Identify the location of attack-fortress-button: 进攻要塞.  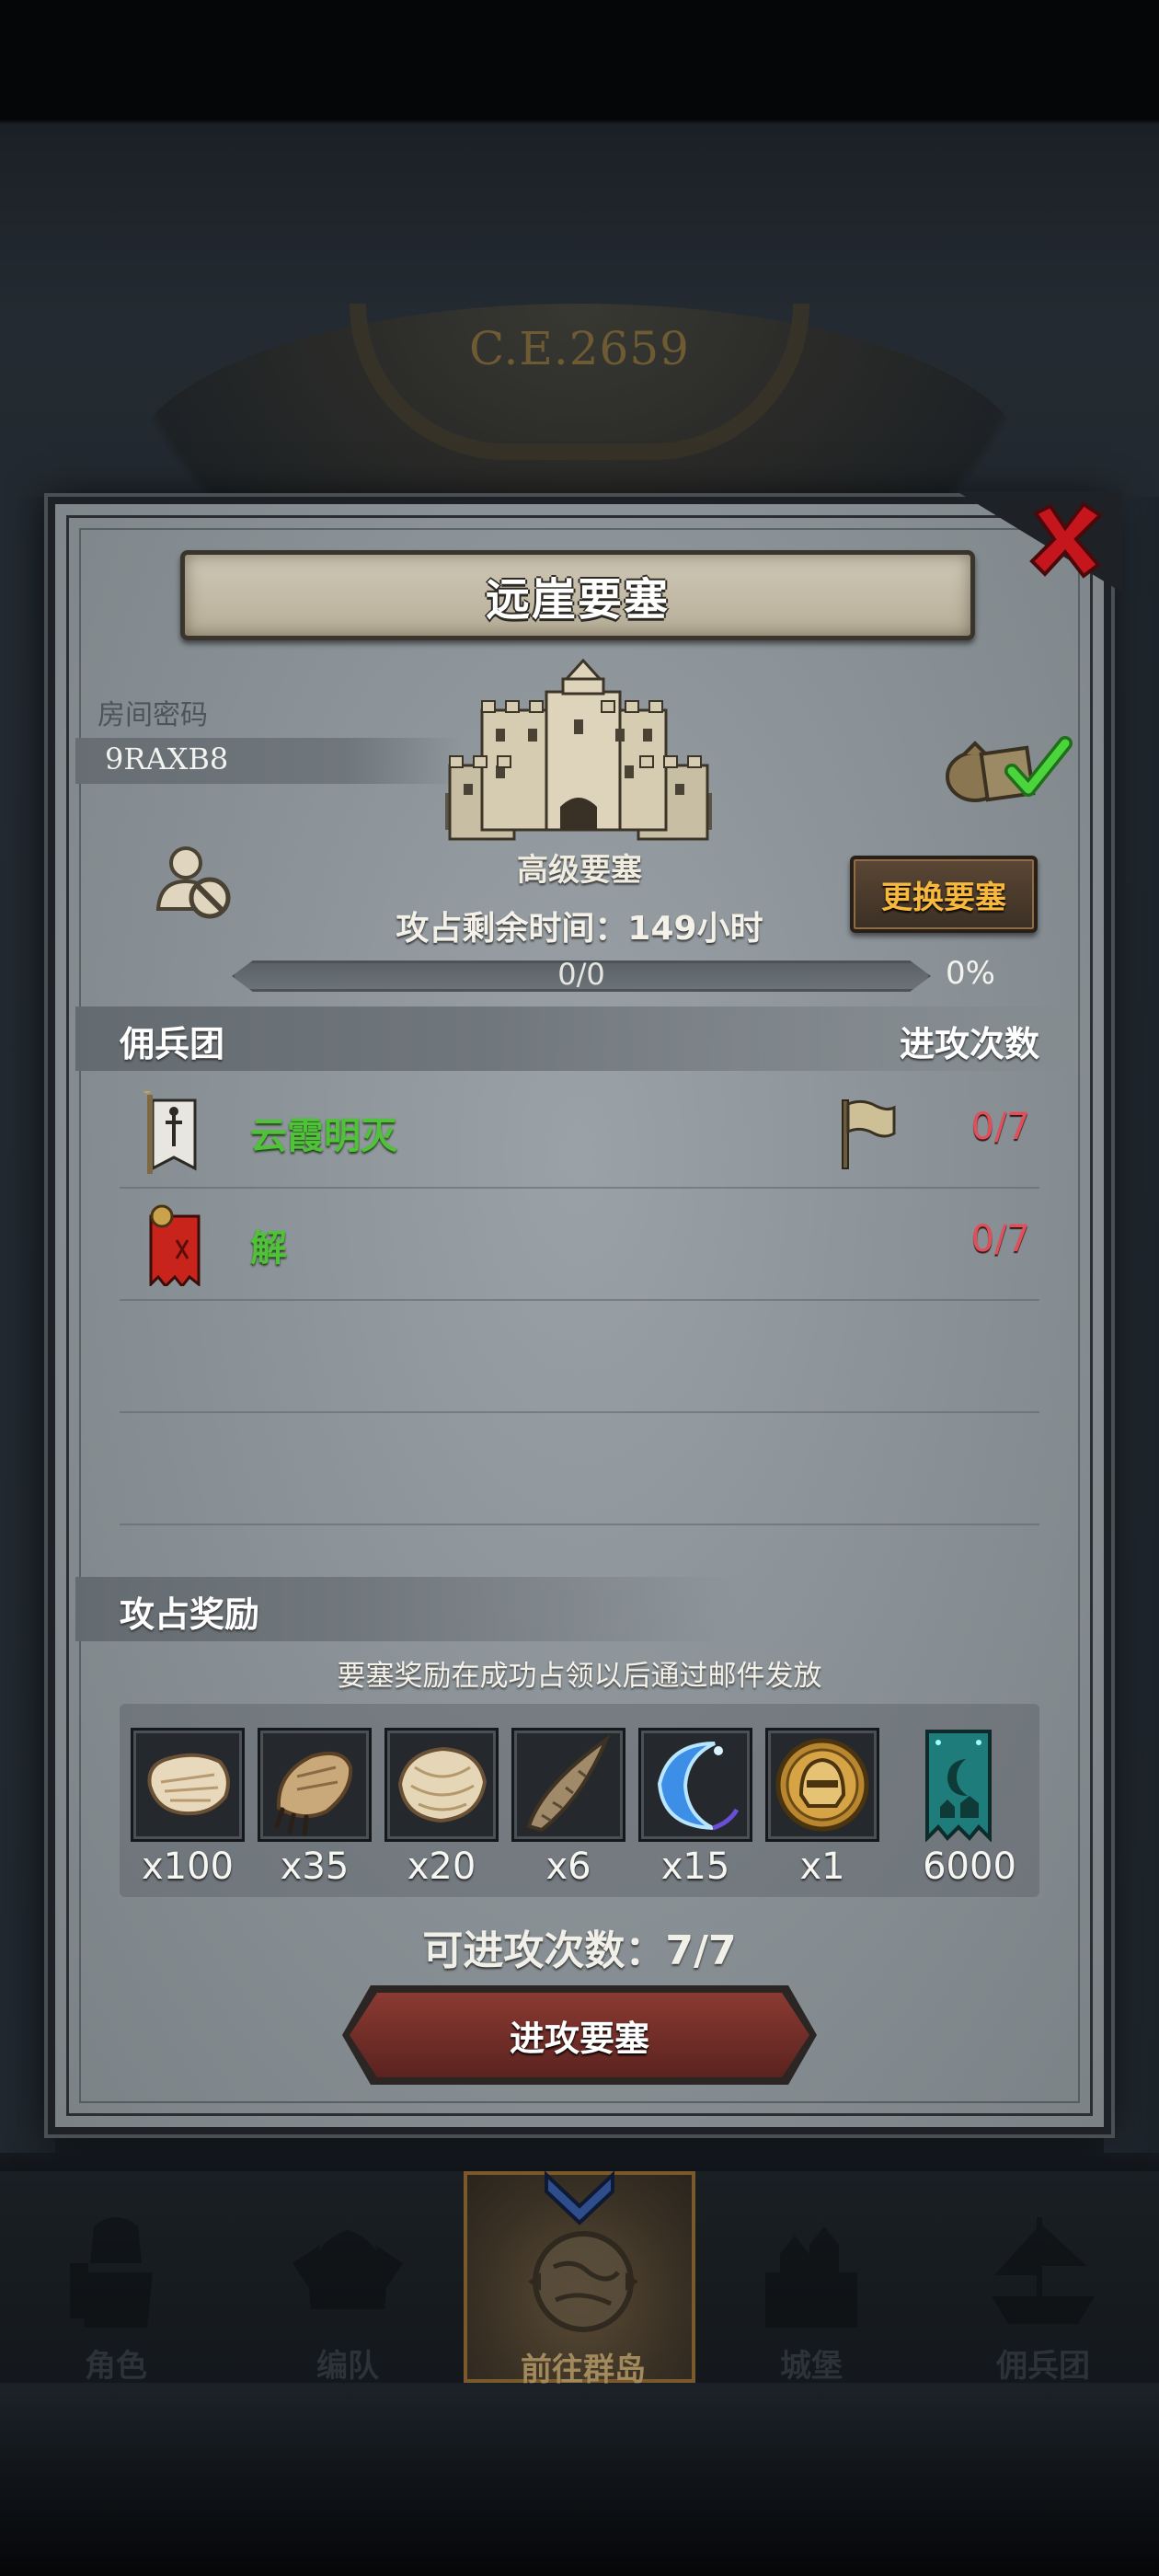
(579, 2035).